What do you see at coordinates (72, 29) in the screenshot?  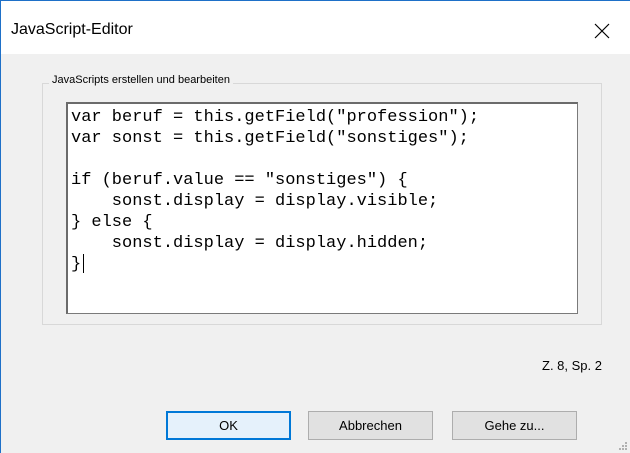 I see `window-title: JavaScript-Editor` at bounding box center [72, 29].